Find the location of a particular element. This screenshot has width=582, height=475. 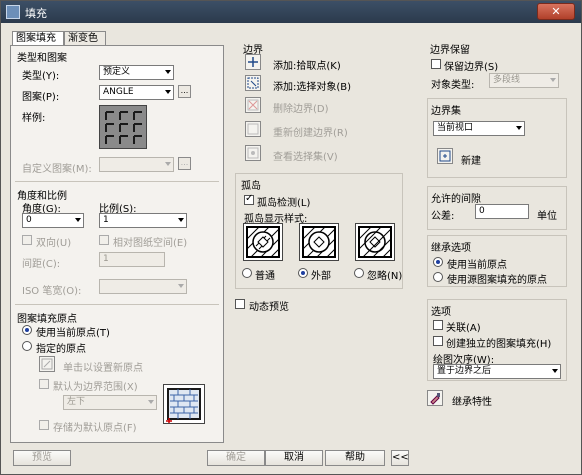

add-select-objects-button is located at coordinates (253, 83).